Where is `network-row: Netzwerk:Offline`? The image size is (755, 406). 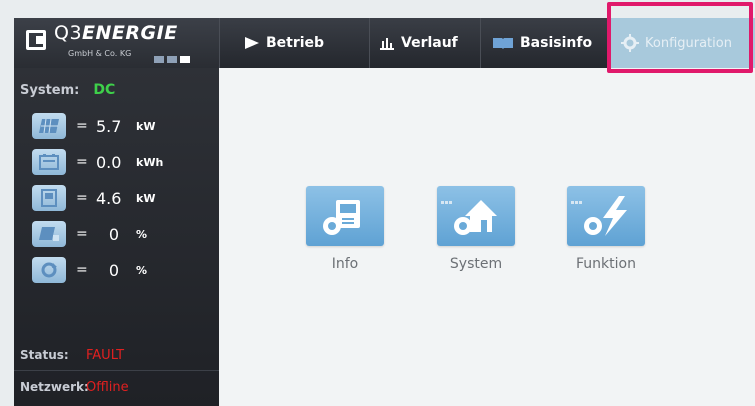 network-row: Netzwerk:Offline is located at coordinates (74, 387).